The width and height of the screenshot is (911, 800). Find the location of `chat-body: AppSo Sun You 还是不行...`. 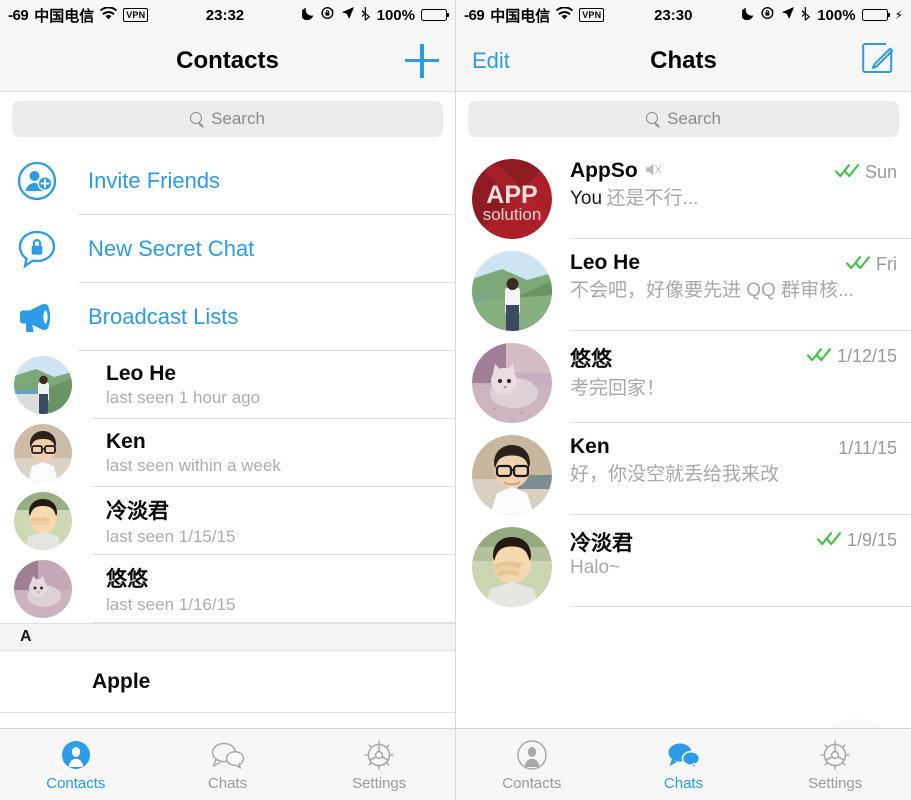

chat-body: AppSo Sun You 还是不行... is located at coordinates (733, 199).